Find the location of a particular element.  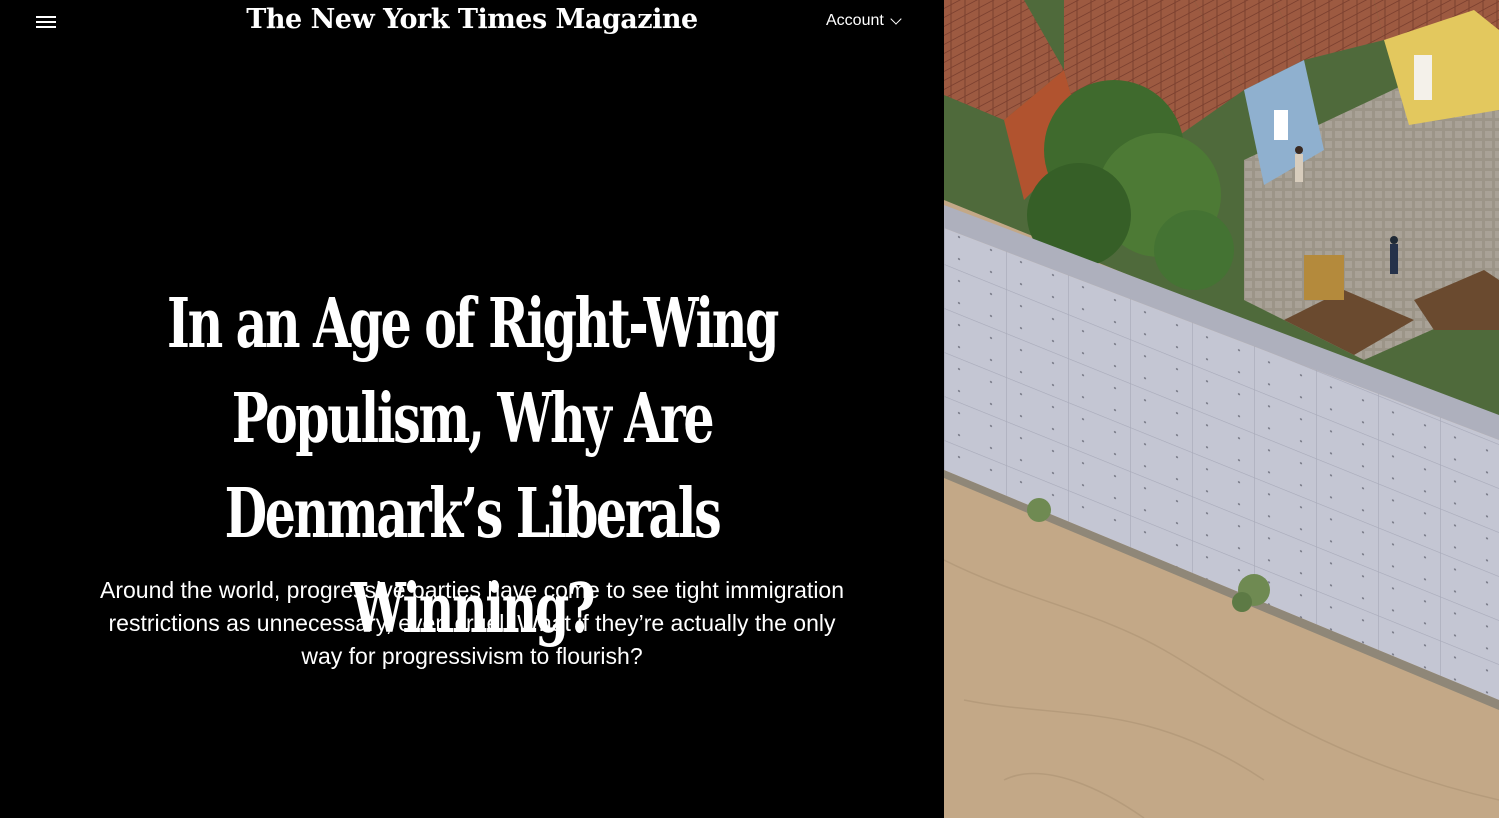

chevron-down-icon is located at coordinates (896, 19).